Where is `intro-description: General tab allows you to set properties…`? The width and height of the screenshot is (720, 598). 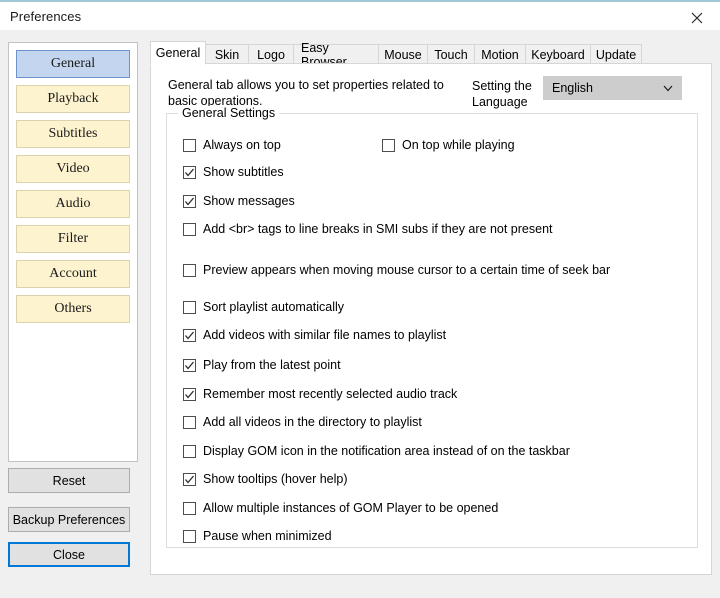
intro-description: General tab allows you to set properties… is located at coordinates (306, 93).